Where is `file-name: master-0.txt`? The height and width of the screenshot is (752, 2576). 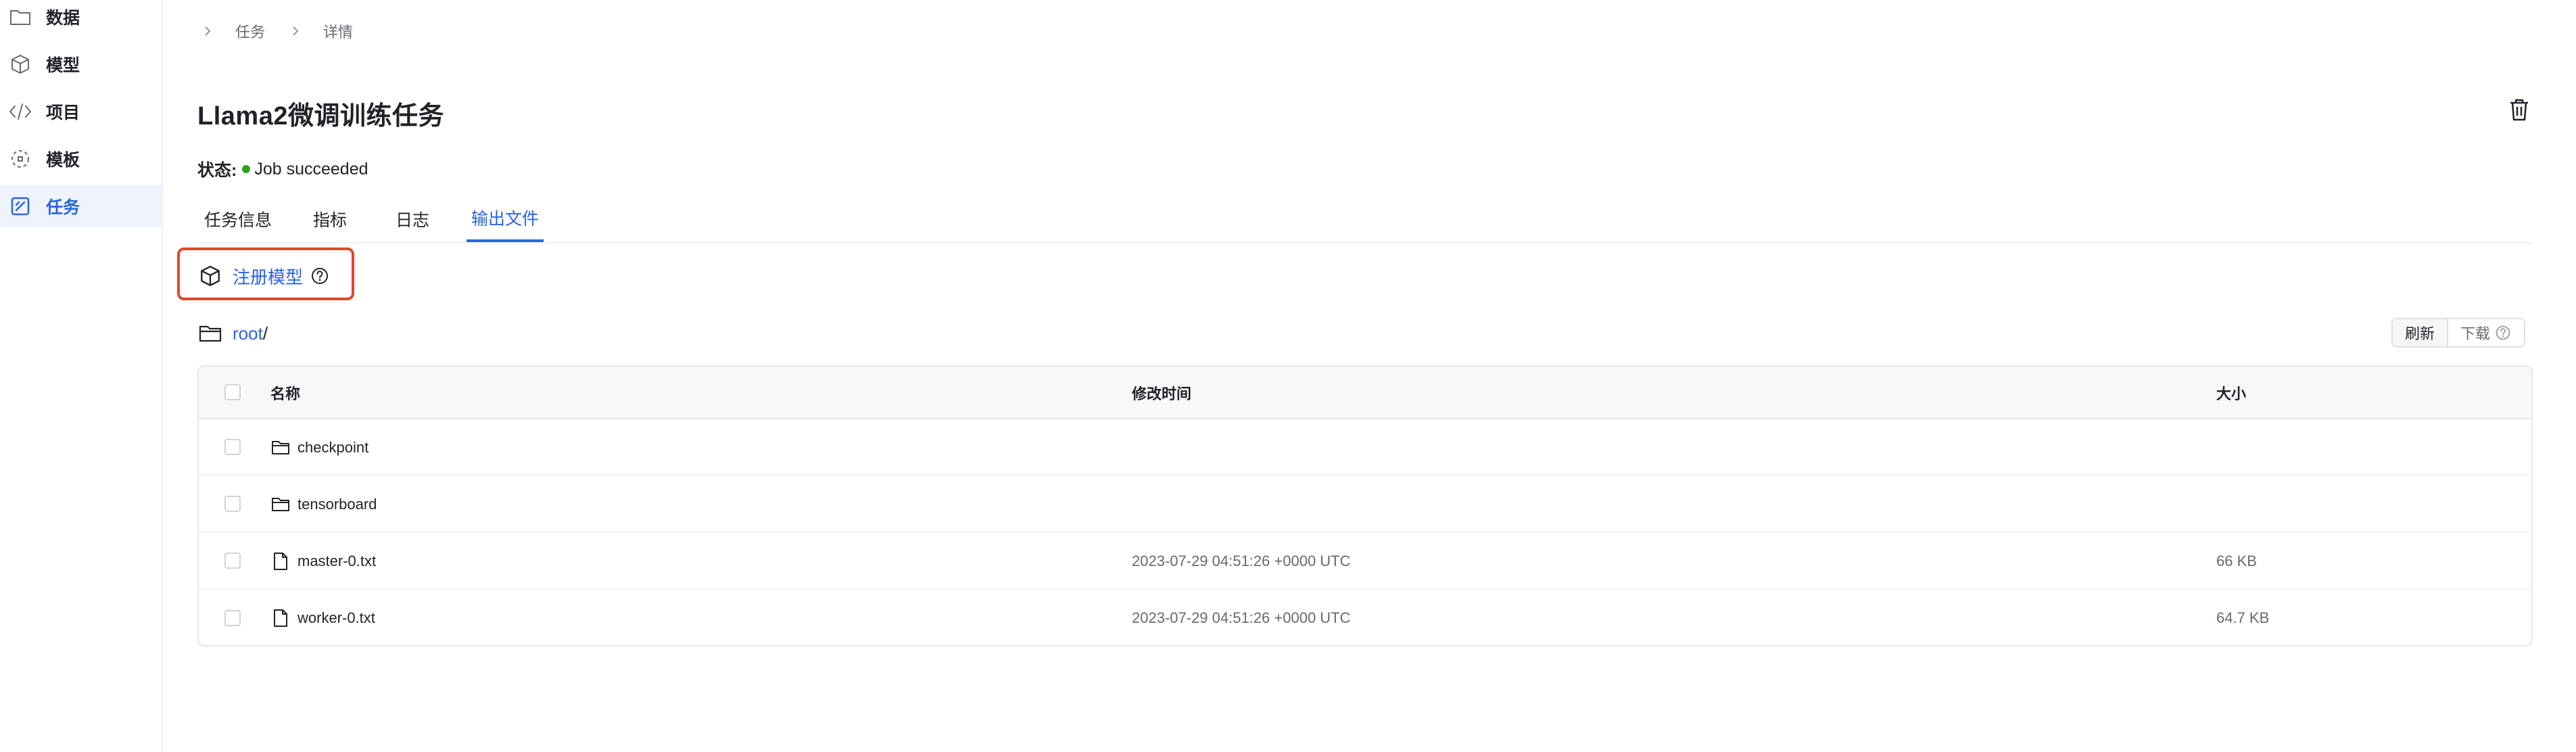 file-name: master-0.txt is located at coordinates (337, 561).